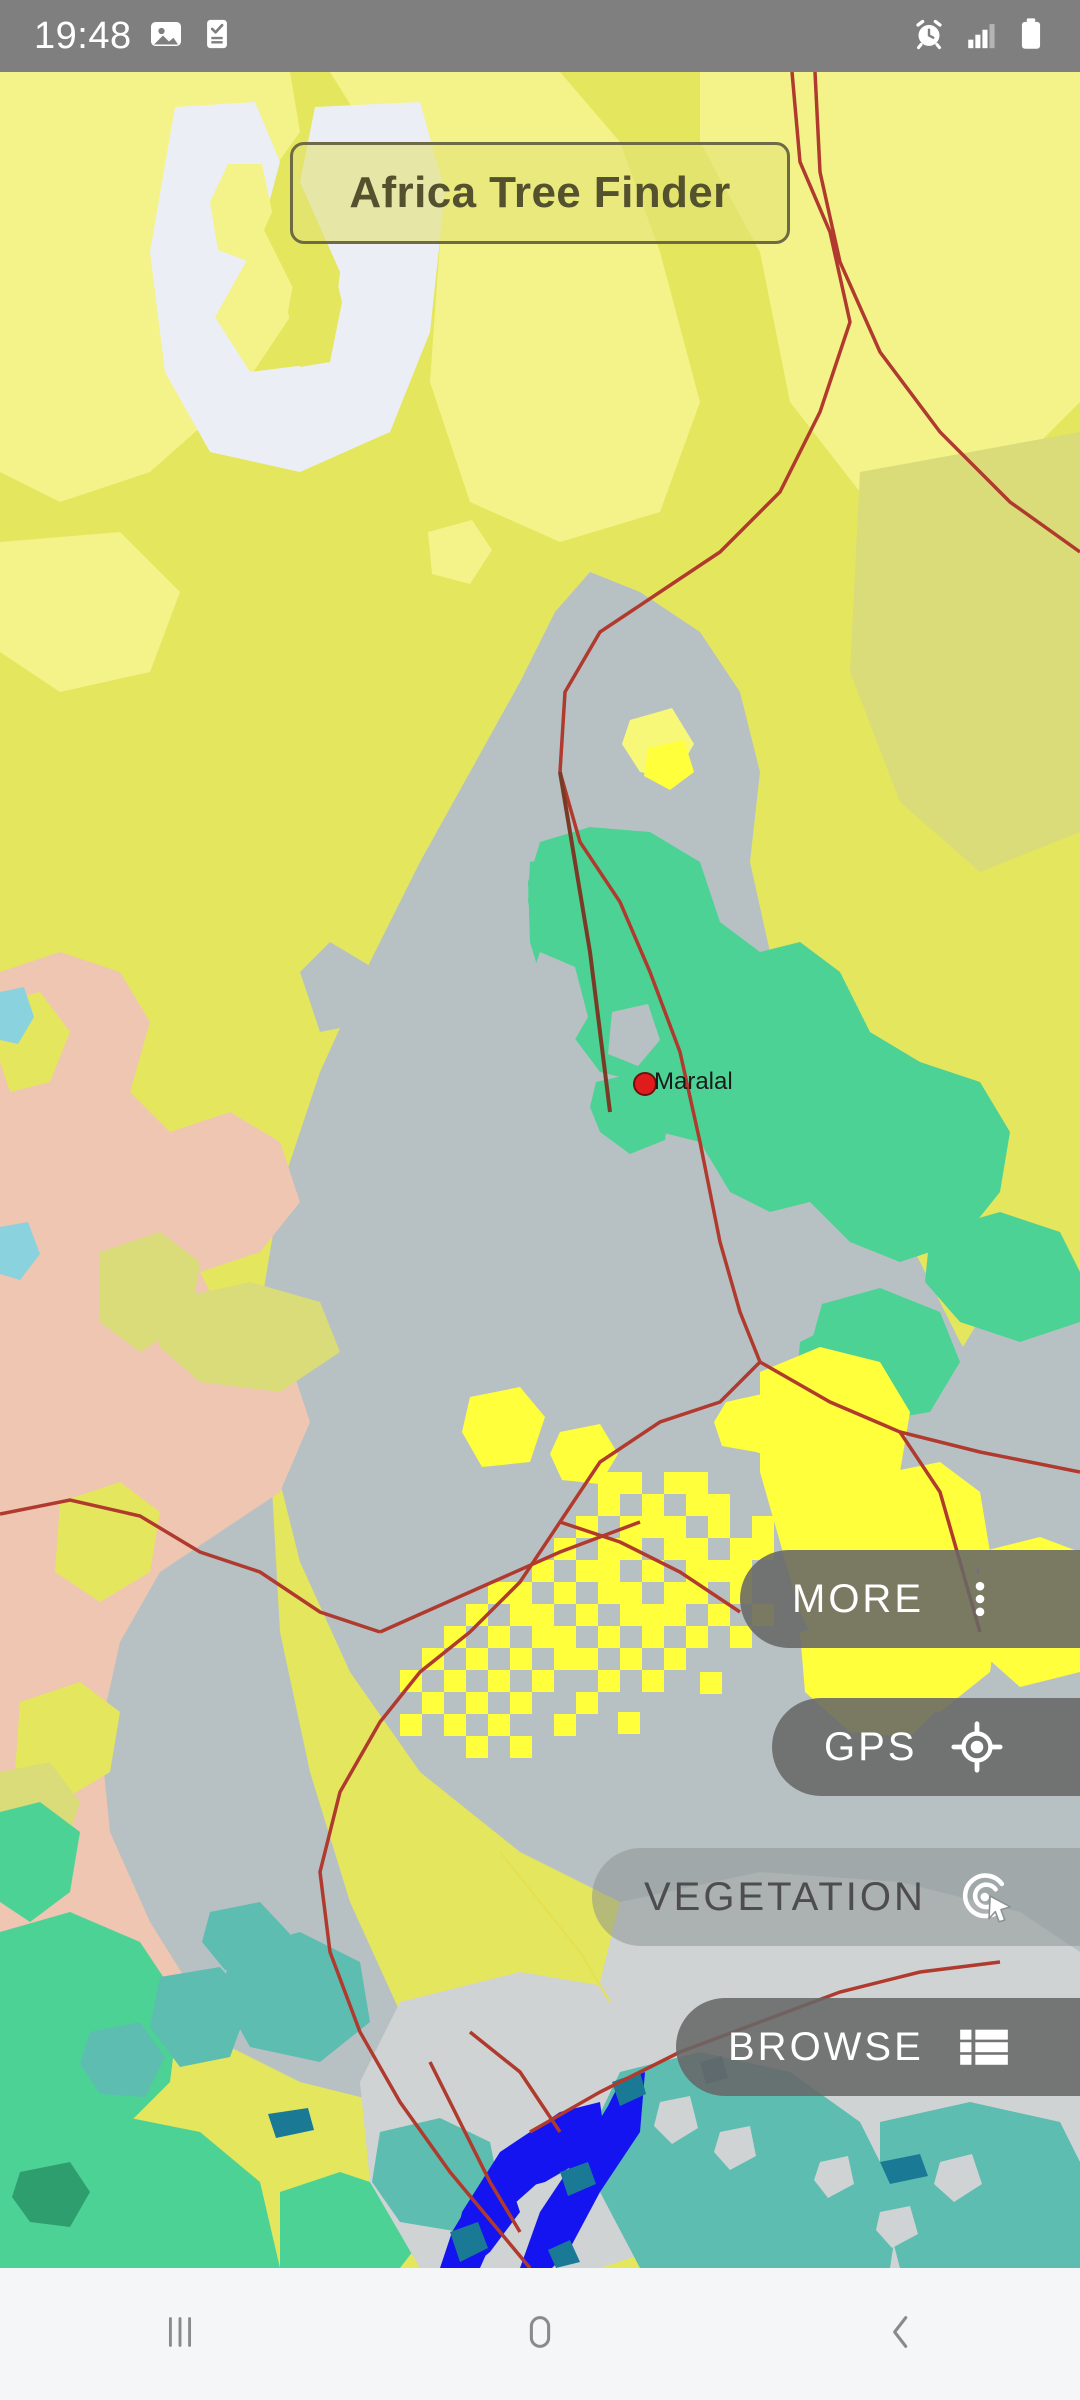 This screenshot has width=1080, height=2400. I want to click on status-clock: 19:48, so click(83, 36).